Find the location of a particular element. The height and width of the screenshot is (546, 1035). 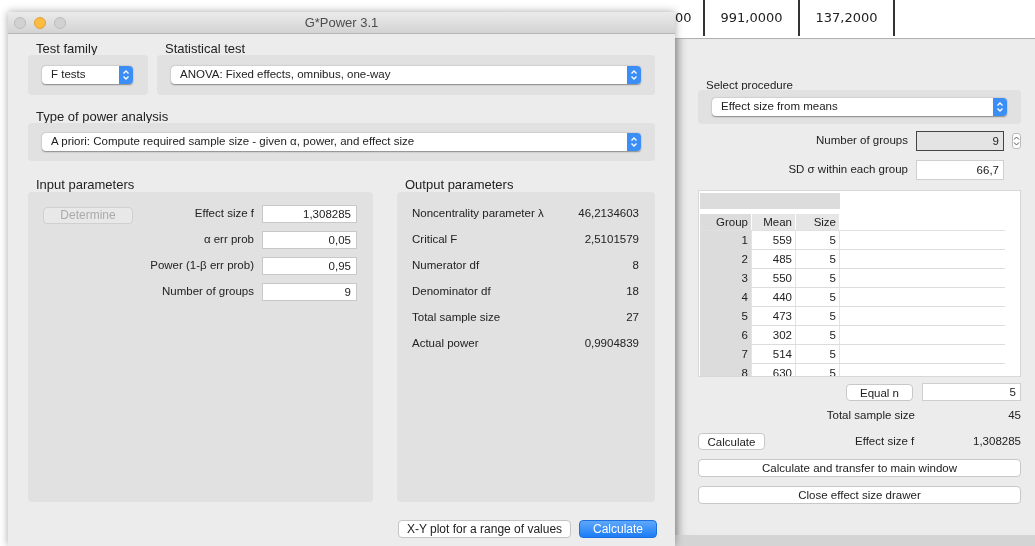

output-value: 2,5101579 is located at coordinates (611, 240).